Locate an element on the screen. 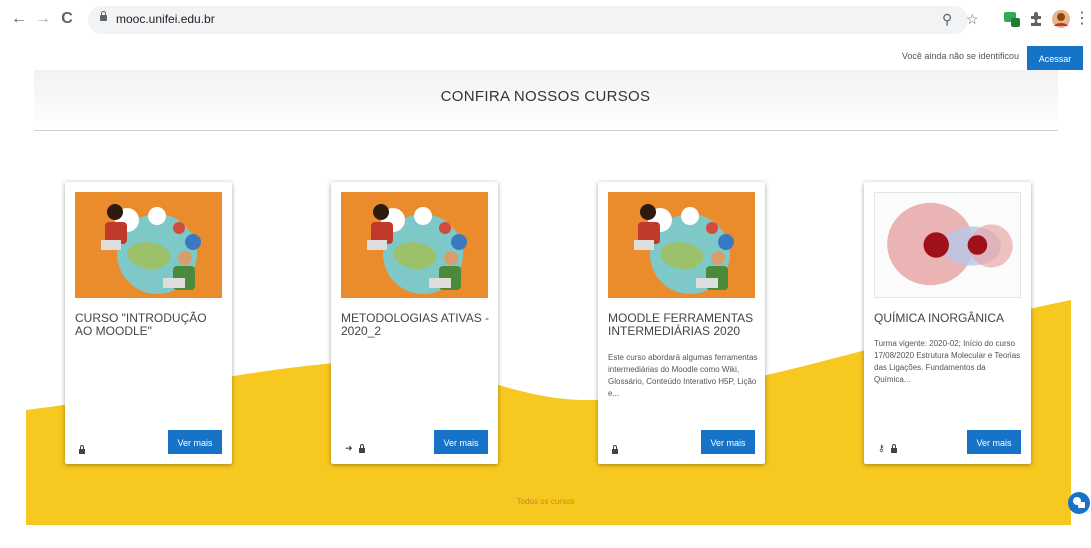 This screenshot has width=1091, height=548. extensions-puzzle-icon is located at coordinates (1036, 19).